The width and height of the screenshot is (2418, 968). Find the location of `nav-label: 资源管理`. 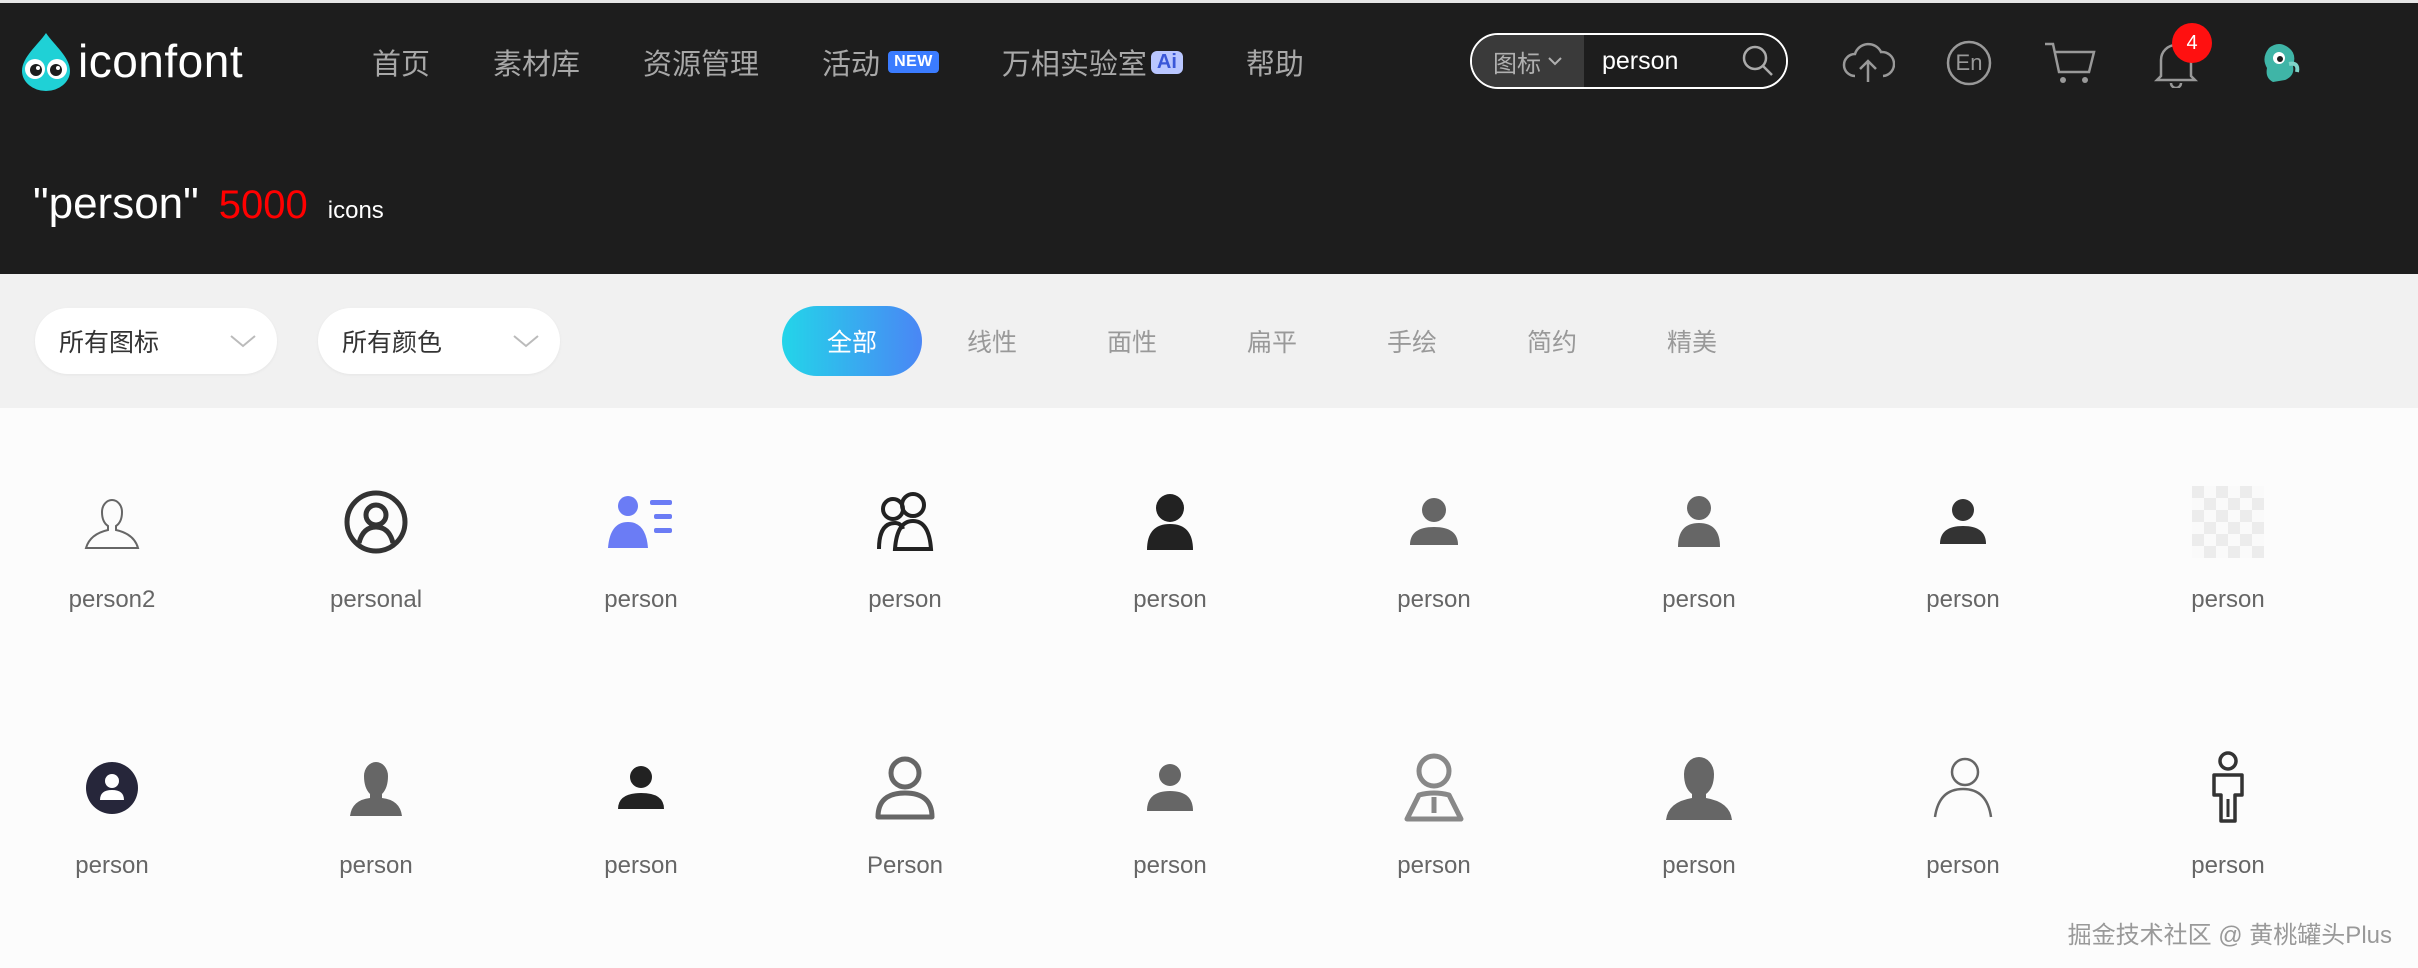

nav-label: 资源管理 is located at coordinates (701, 65).